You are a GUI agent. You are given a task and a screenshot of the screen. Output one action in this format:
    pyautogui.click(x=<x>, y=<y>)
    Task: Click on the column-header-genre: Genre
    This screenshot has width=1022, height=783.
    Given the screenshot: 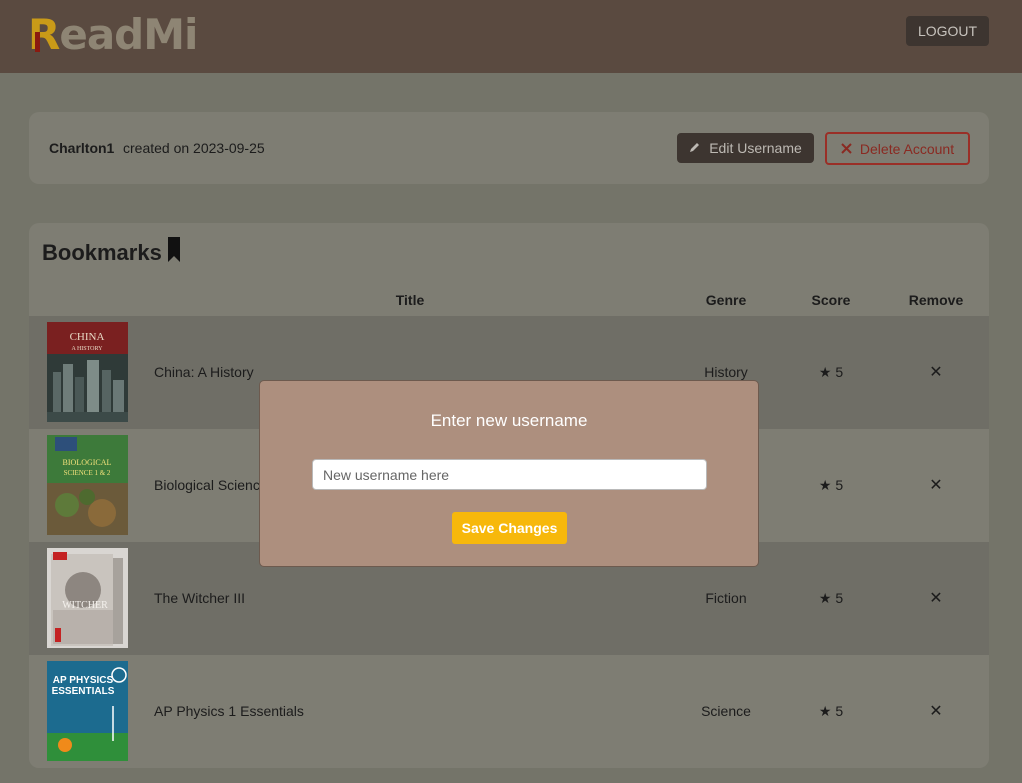 What is the action you would take?
    pyautogui.click(x=726, y=300)
    